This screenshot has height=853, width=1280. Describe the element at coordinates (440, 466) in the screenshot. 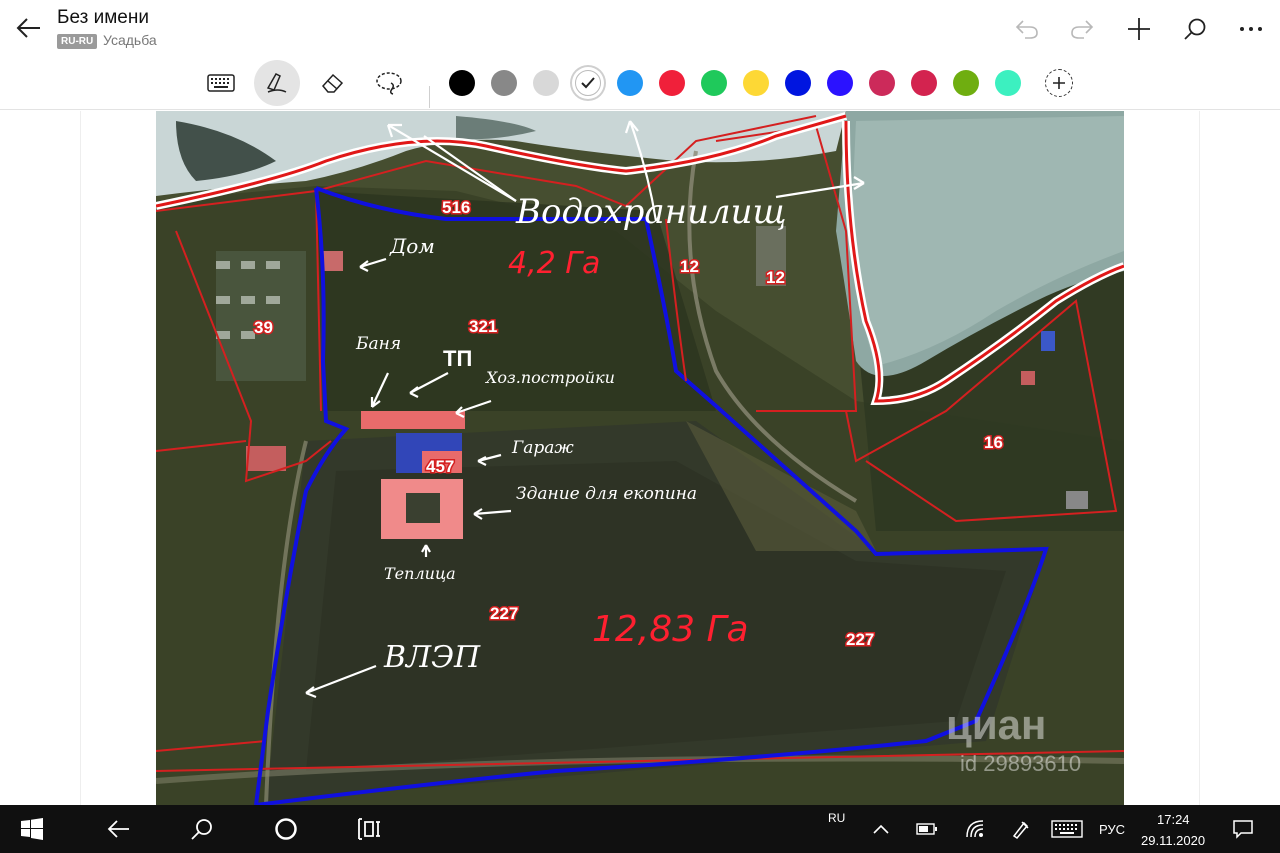

I see `parcel-label-457: 457` at that location.